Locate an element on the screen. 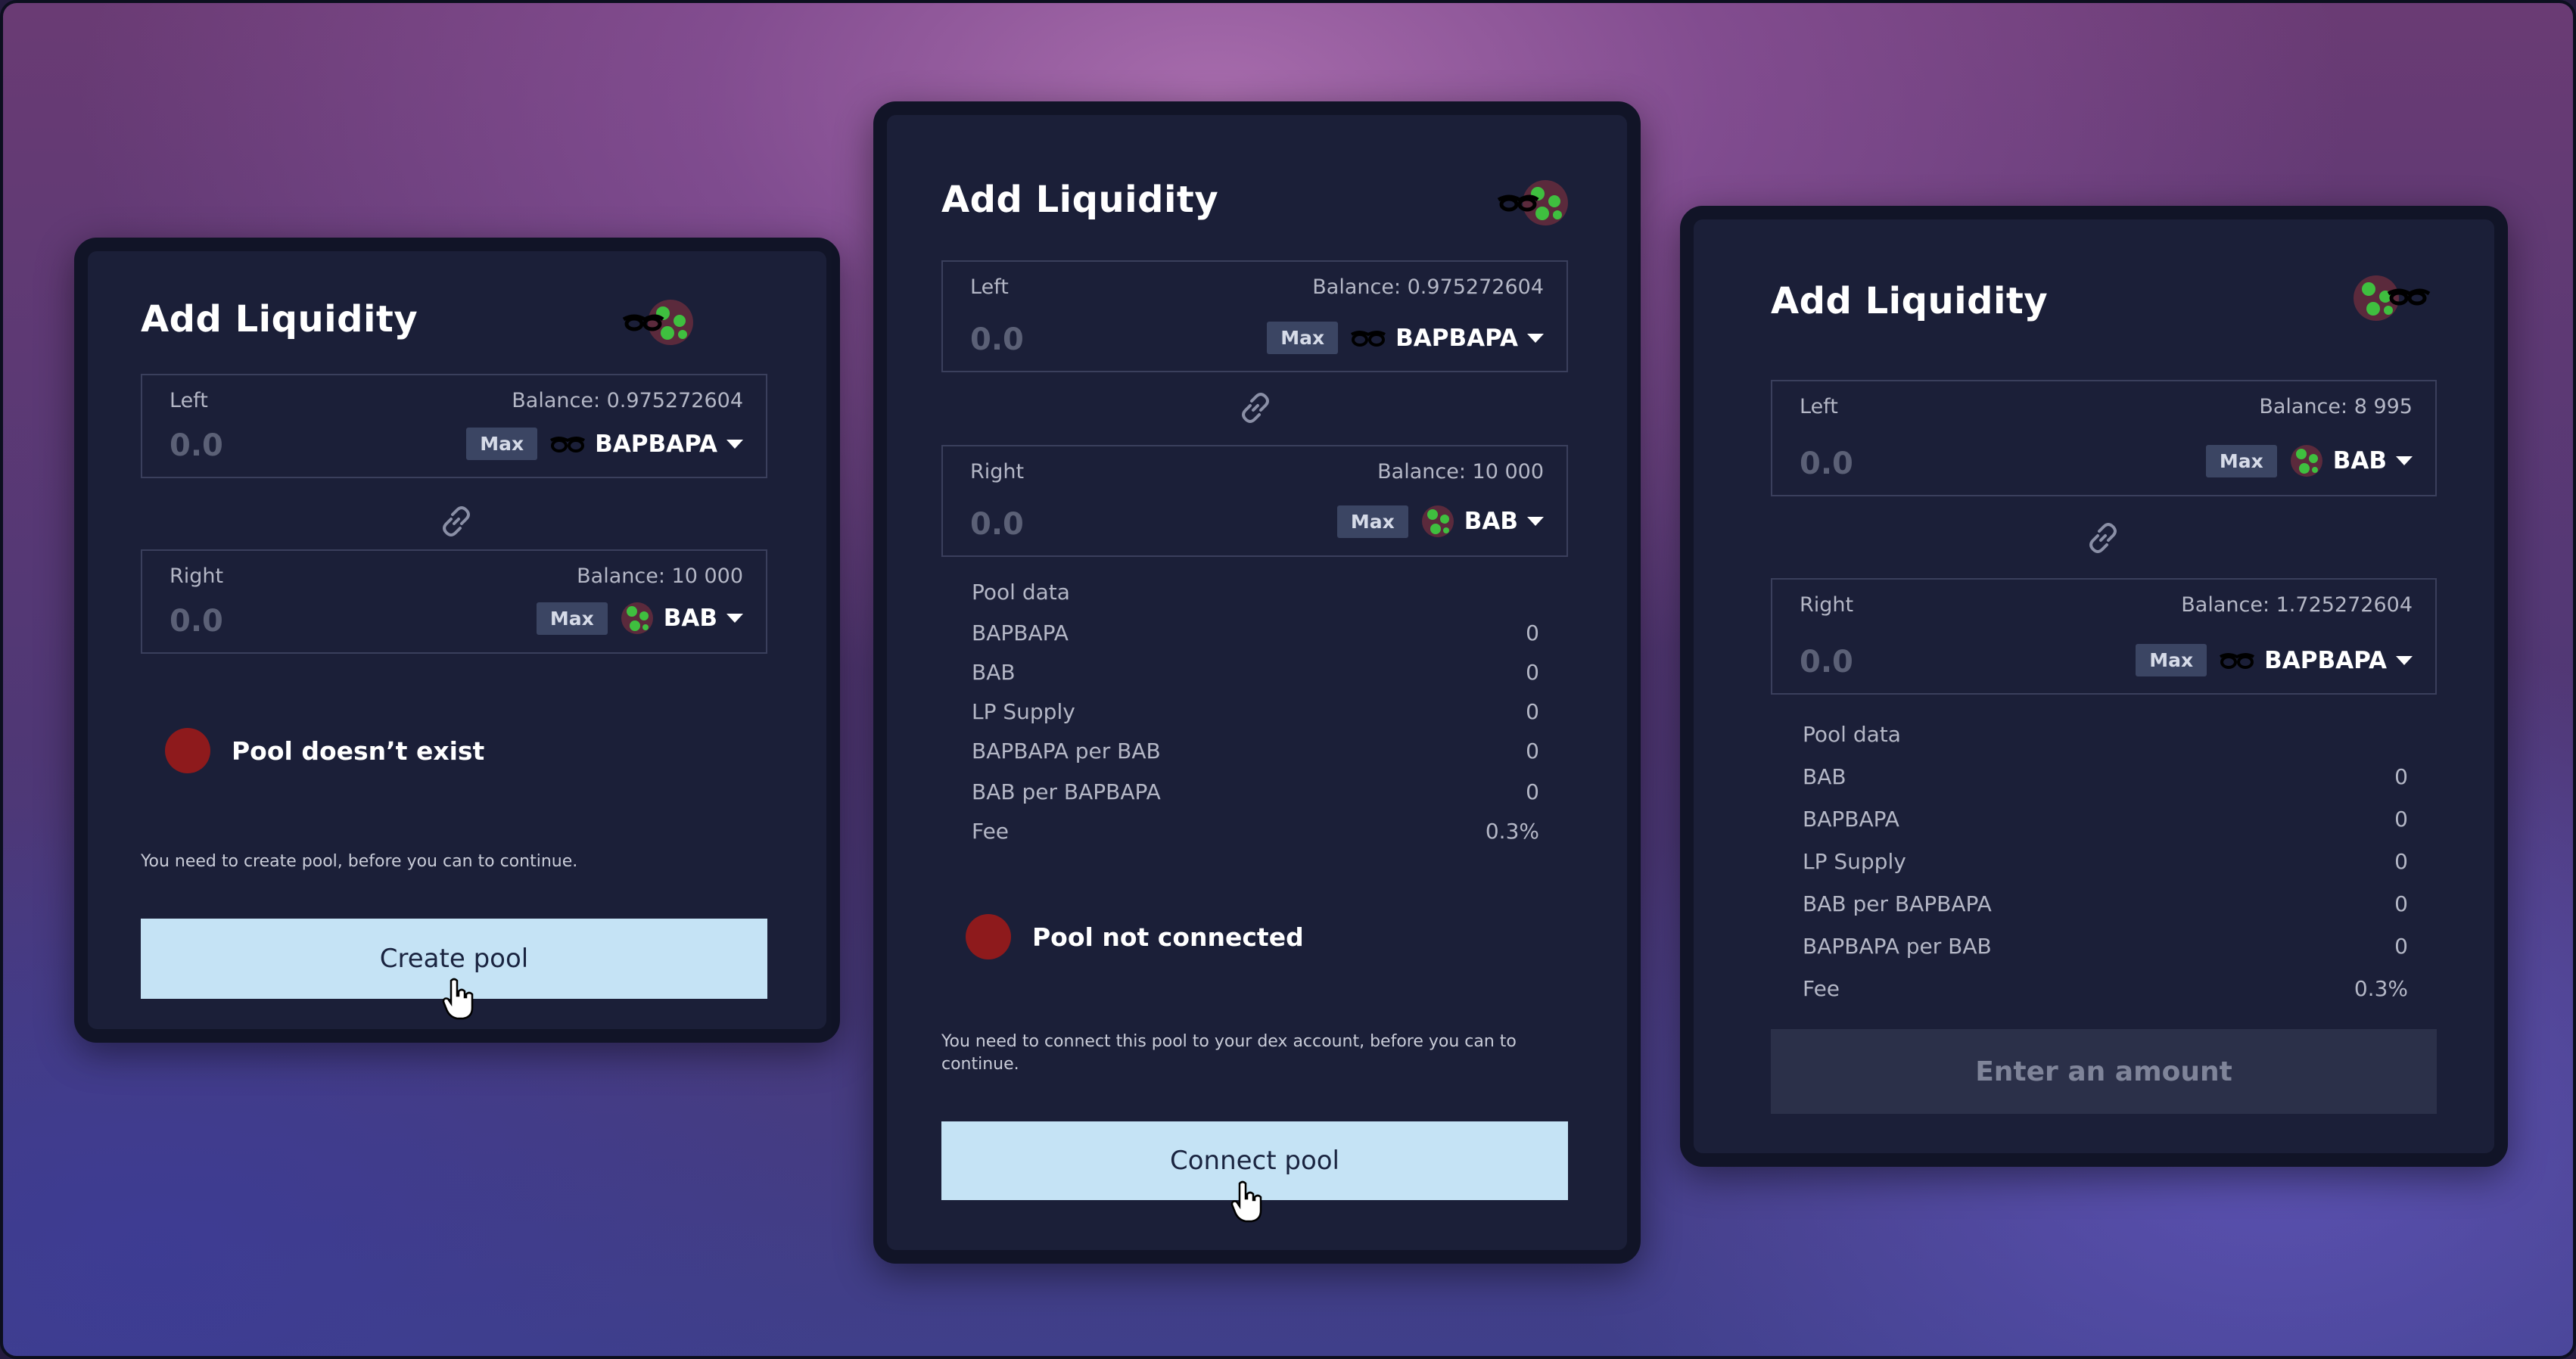 The image size is (2576, 1359). pool-data-label: BAPBAPA per BAB is located at coordinates (1066, 751).